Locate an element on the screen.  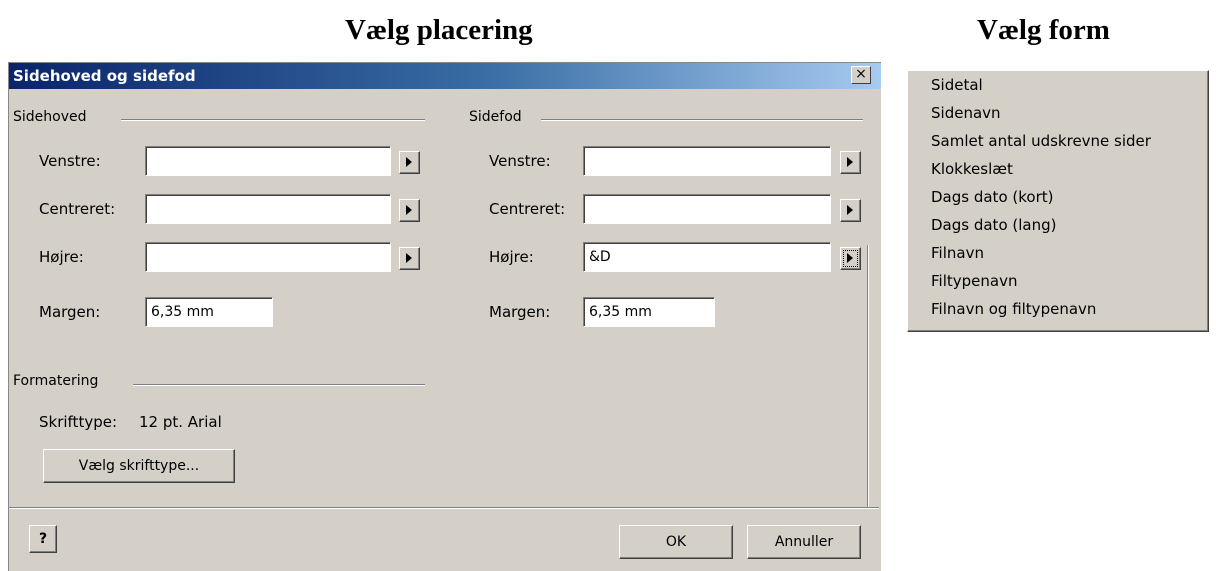
close-button: × is located at coordinates (861, 75).